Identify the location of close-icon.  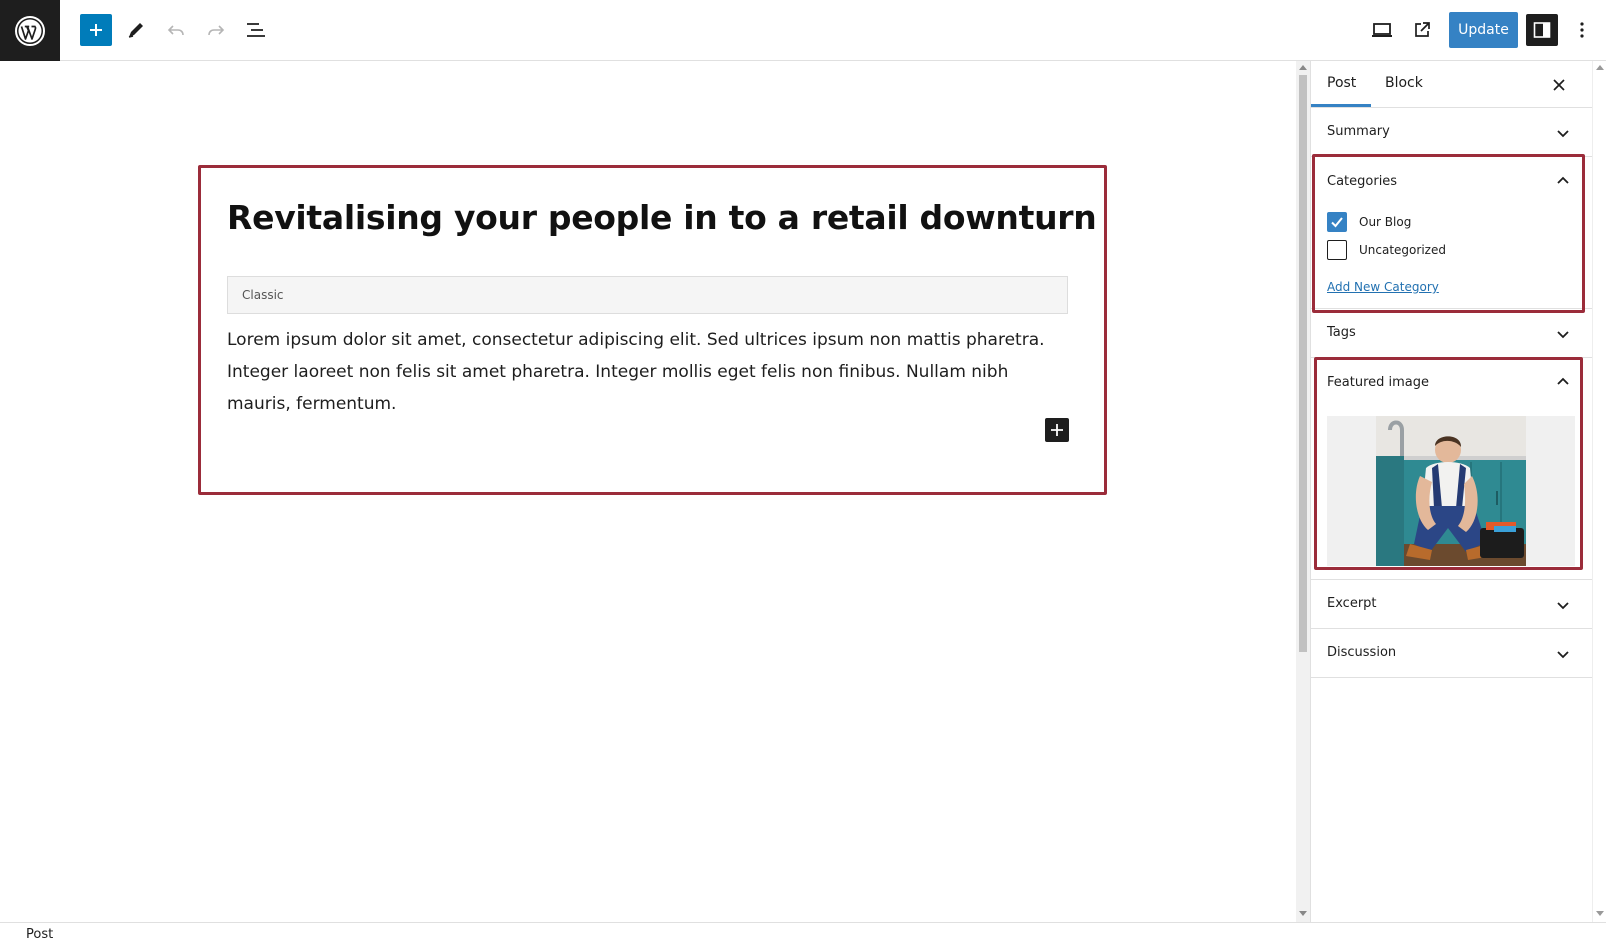
(1559, 85).